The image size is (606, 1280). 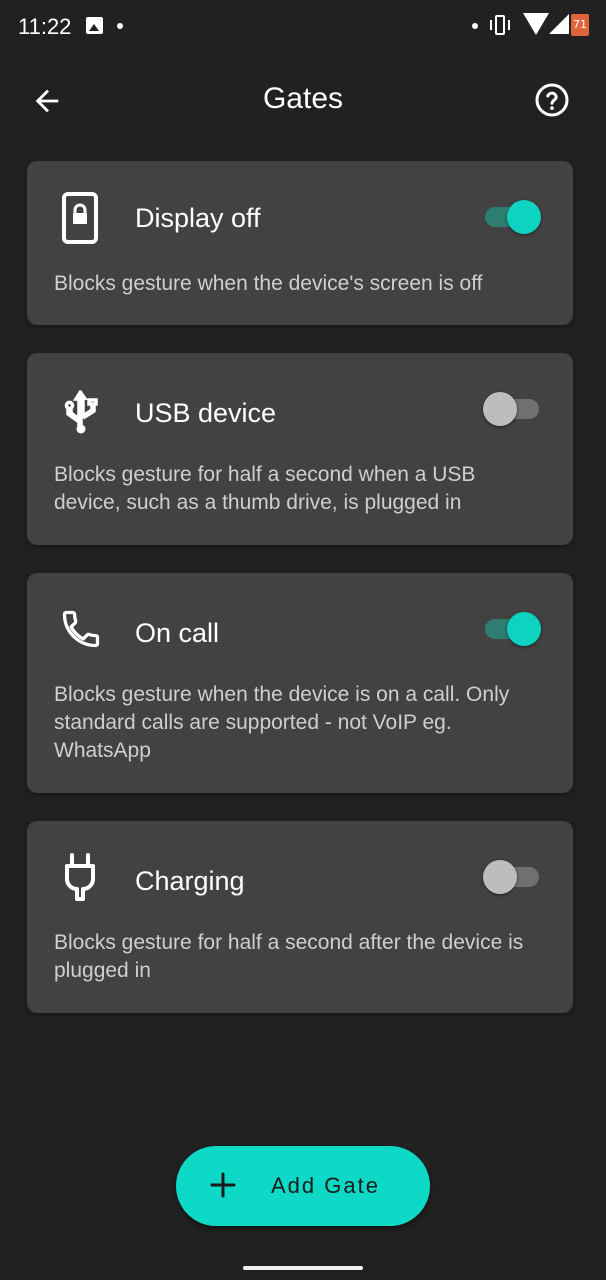 What do you see at coordinates (536, 24) in the screenshot?
I see `wifi-icon` at bounding box center [536, 24].